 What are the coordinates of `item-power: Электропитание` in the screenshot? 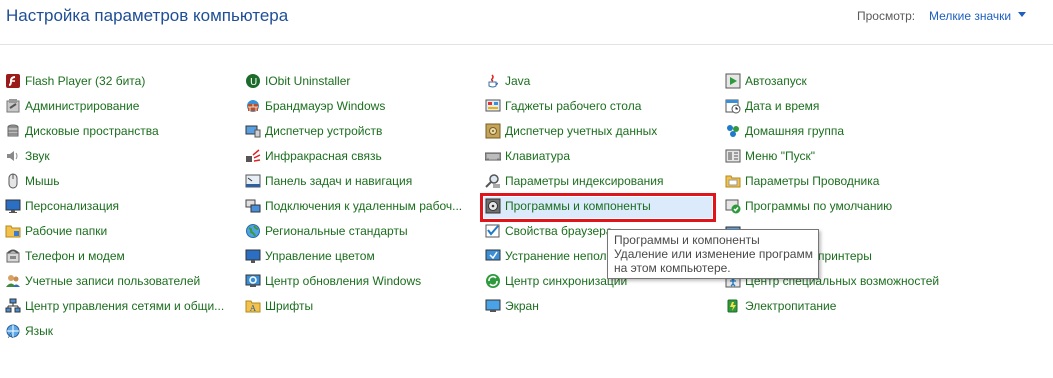 It's located at (780, 306).